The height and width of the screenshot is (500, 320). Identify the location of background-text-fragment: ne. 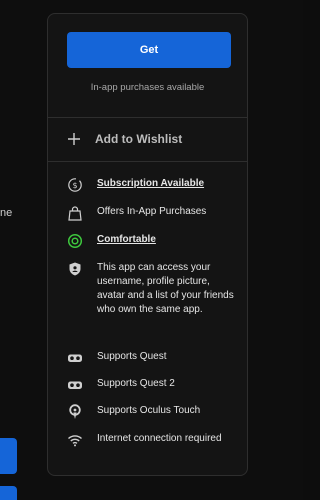
(6, 213).